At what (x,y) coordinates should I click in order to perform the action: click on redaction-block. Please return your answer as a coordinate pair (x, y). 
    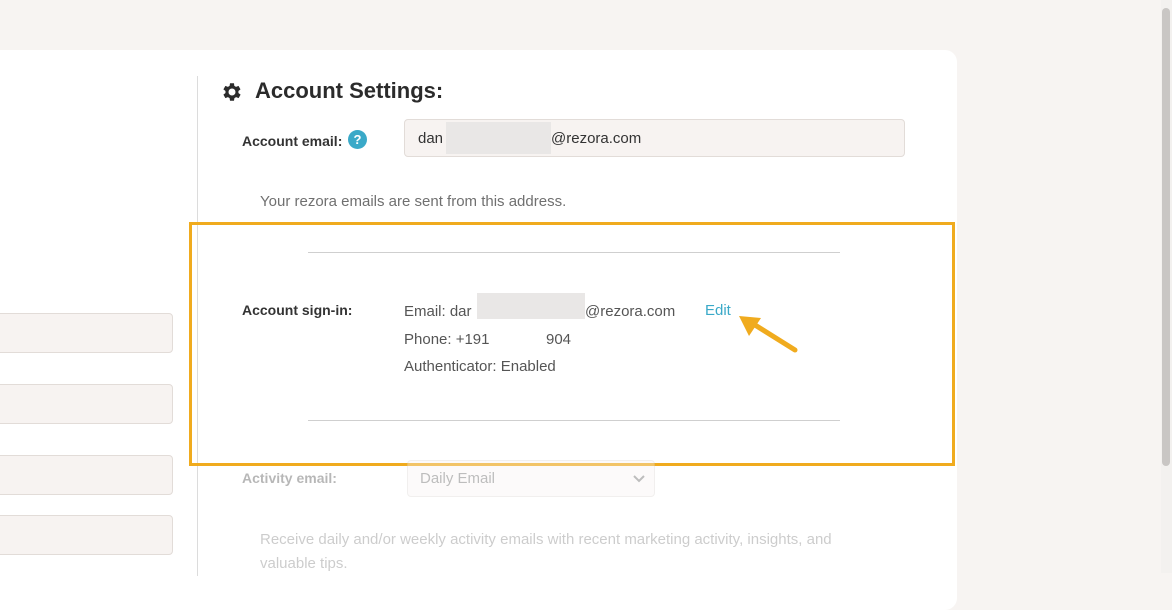
    Looking at the image, I should click on (498, 138).